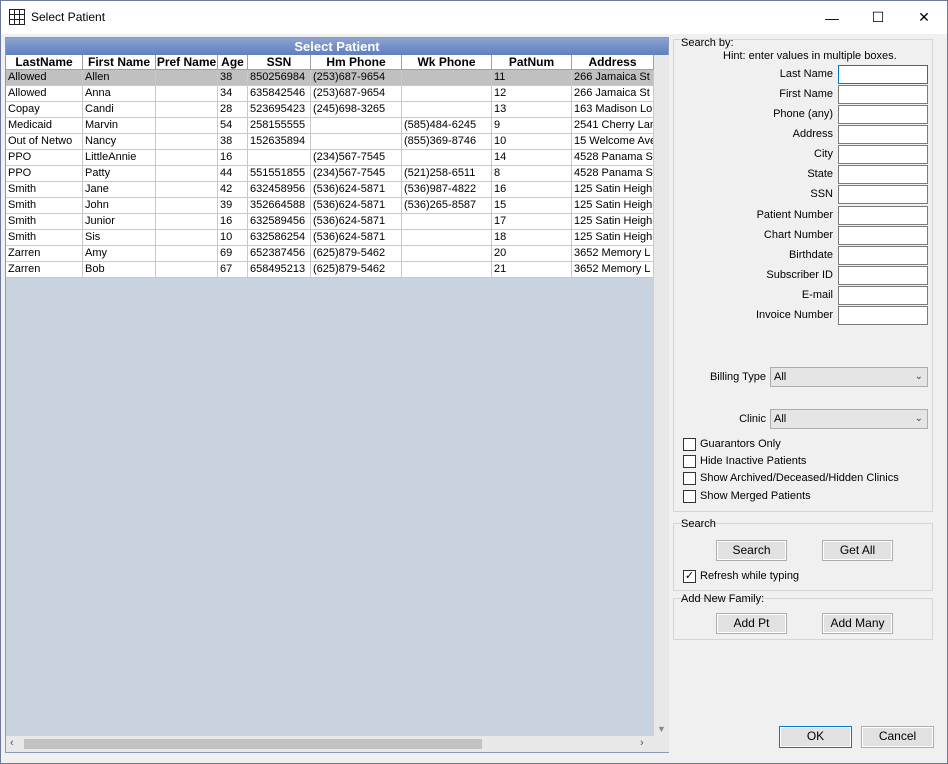  I want to click on column-header-patnum: PatNum, so click(532, 62).